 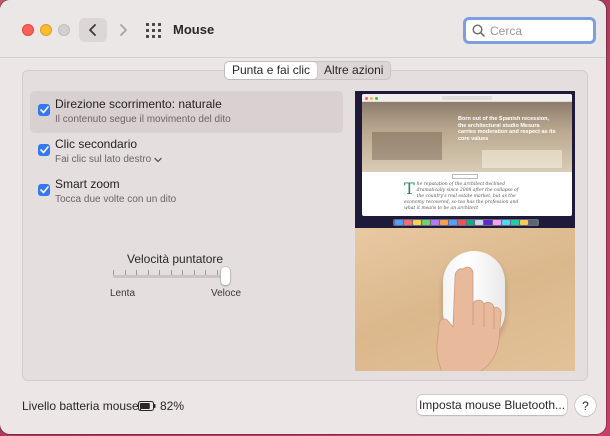 What do you see at coordinates (96, 144) in the screenshot?
I see `option-title: Clic secondario` at bounding box center [96, 144].